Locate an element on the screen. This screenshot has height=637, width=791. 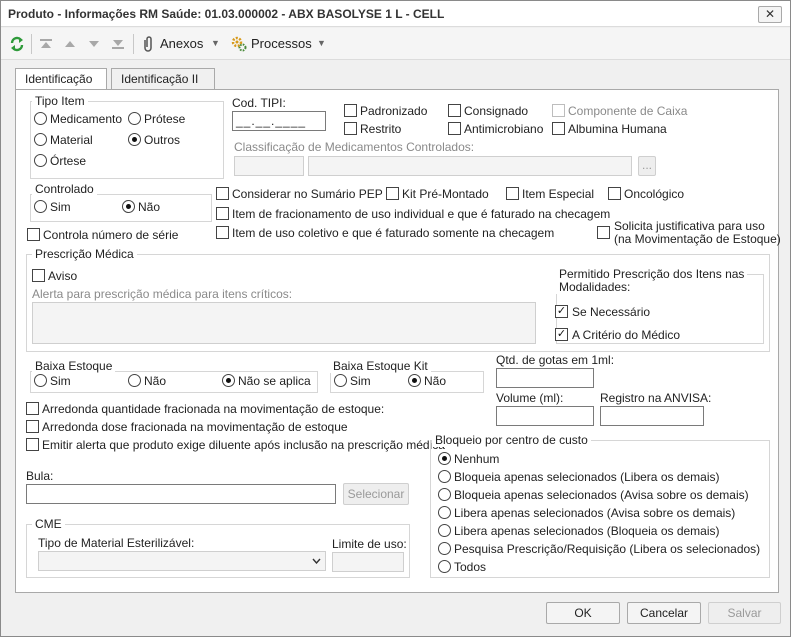
se-necessario-label: Se Necessário is located at coordinates (611, 312).